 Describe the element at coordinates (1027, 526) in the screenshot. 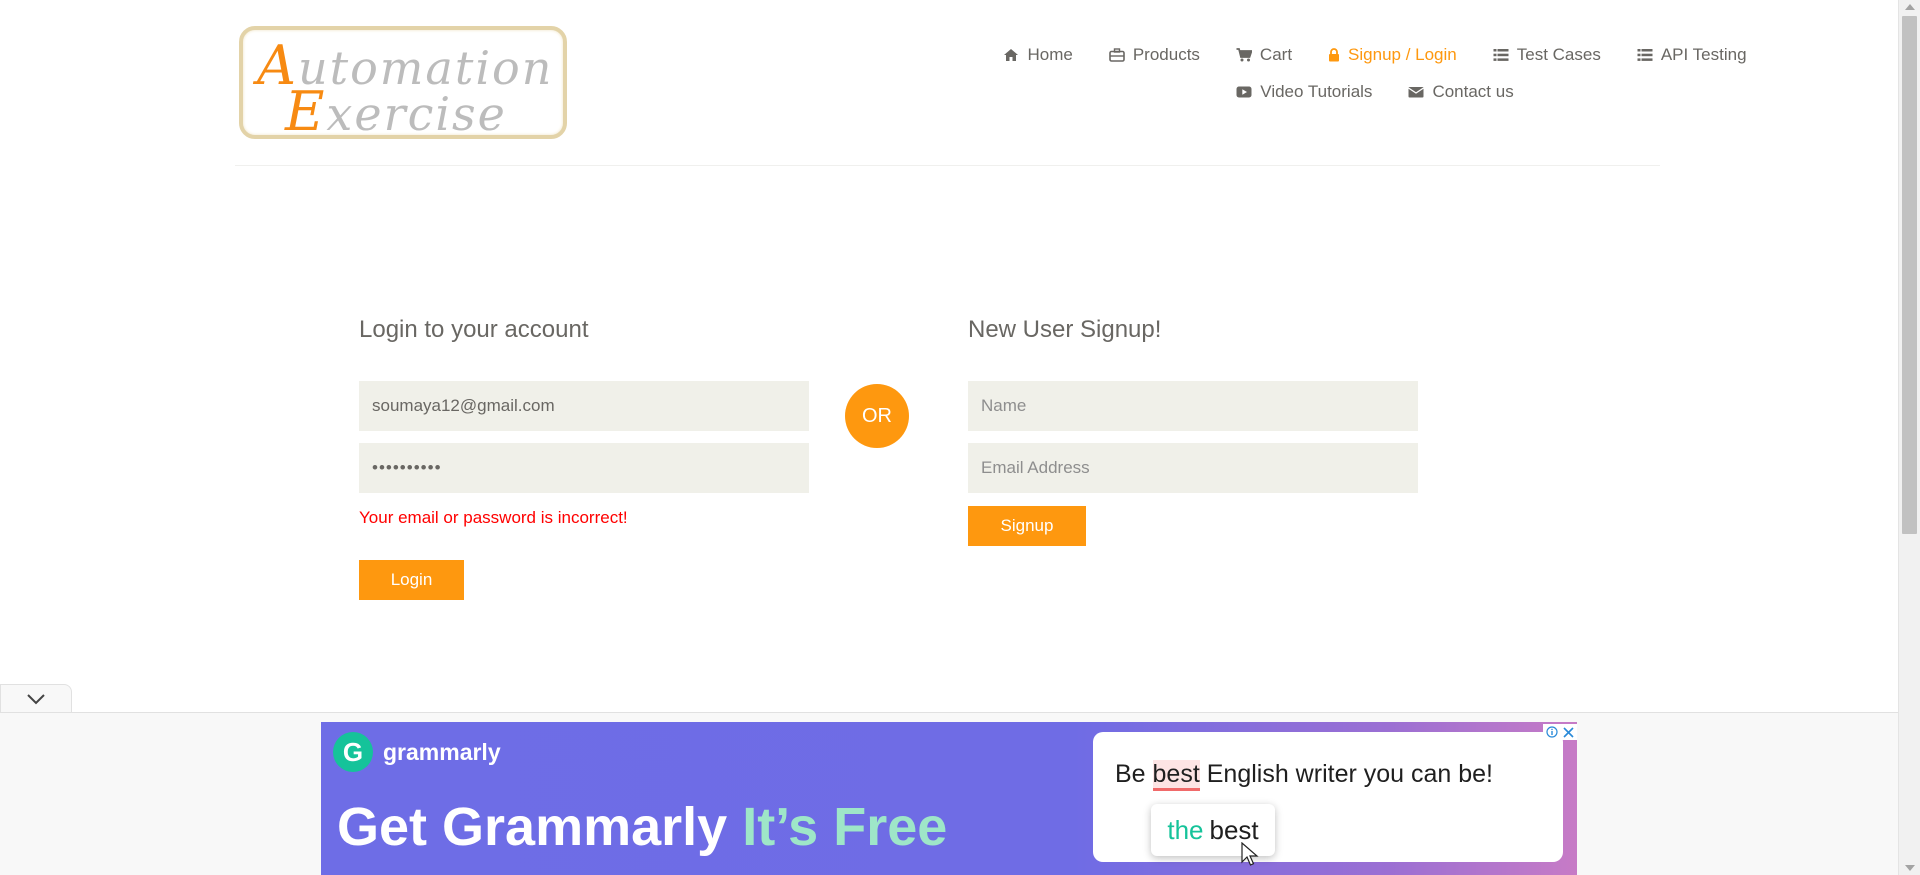

I see `signup-button: Signup` at that location.